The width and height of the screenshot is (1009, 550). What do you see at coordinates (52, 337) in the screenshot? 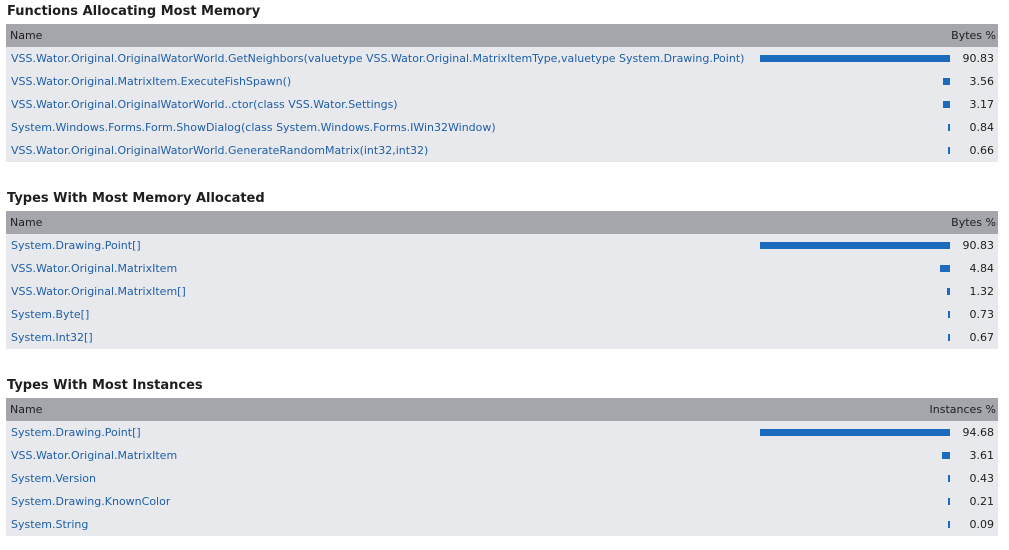
I see `row-name-link: System.Int32[]` at bounding box center [52, 337].